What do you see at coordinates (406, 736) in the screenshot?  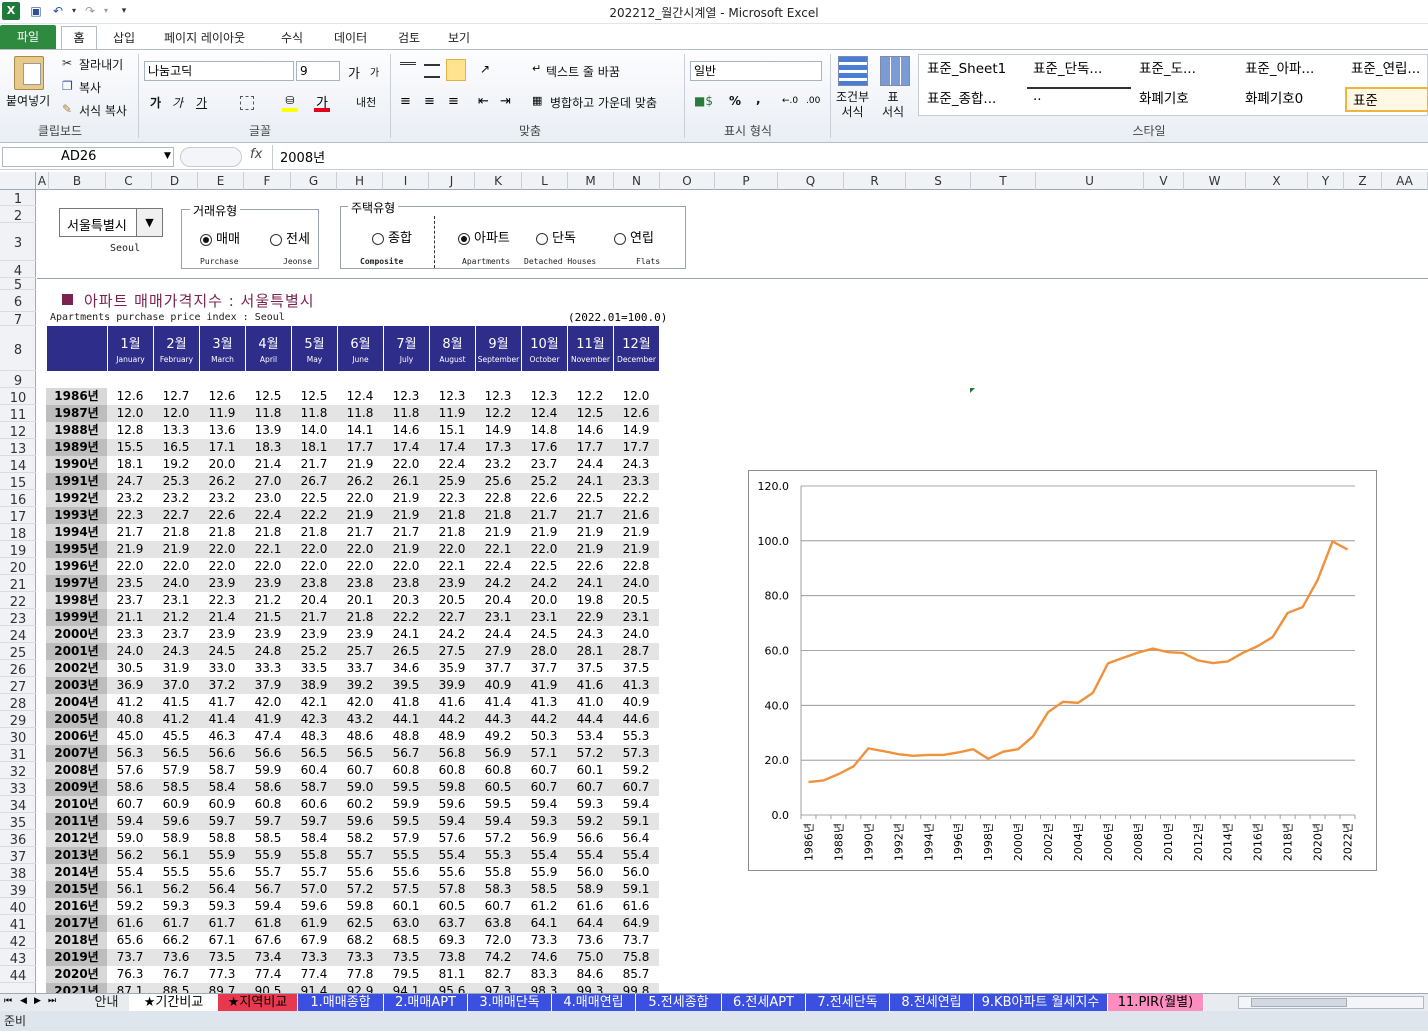 I see `value-cell: 48.8` at bounding box center [406, 736].